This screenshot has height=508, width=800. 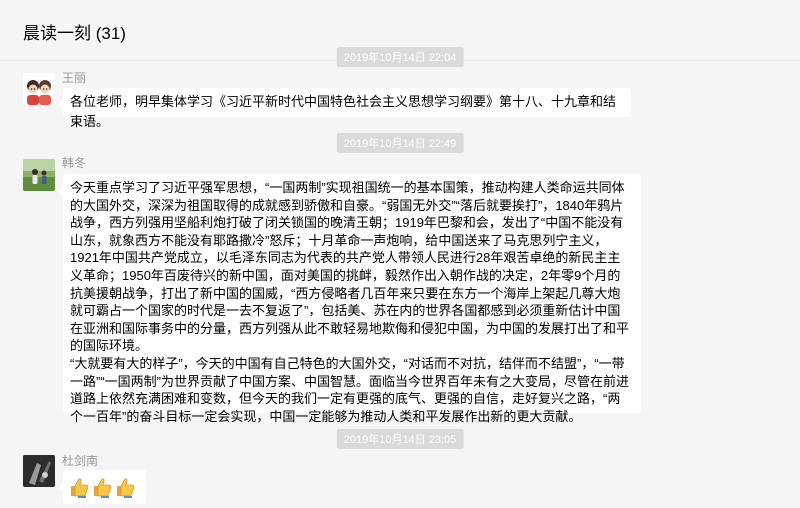 I want to click on message-timestamp: 2019年10月14日 22:49, so click(x=400, y=143).